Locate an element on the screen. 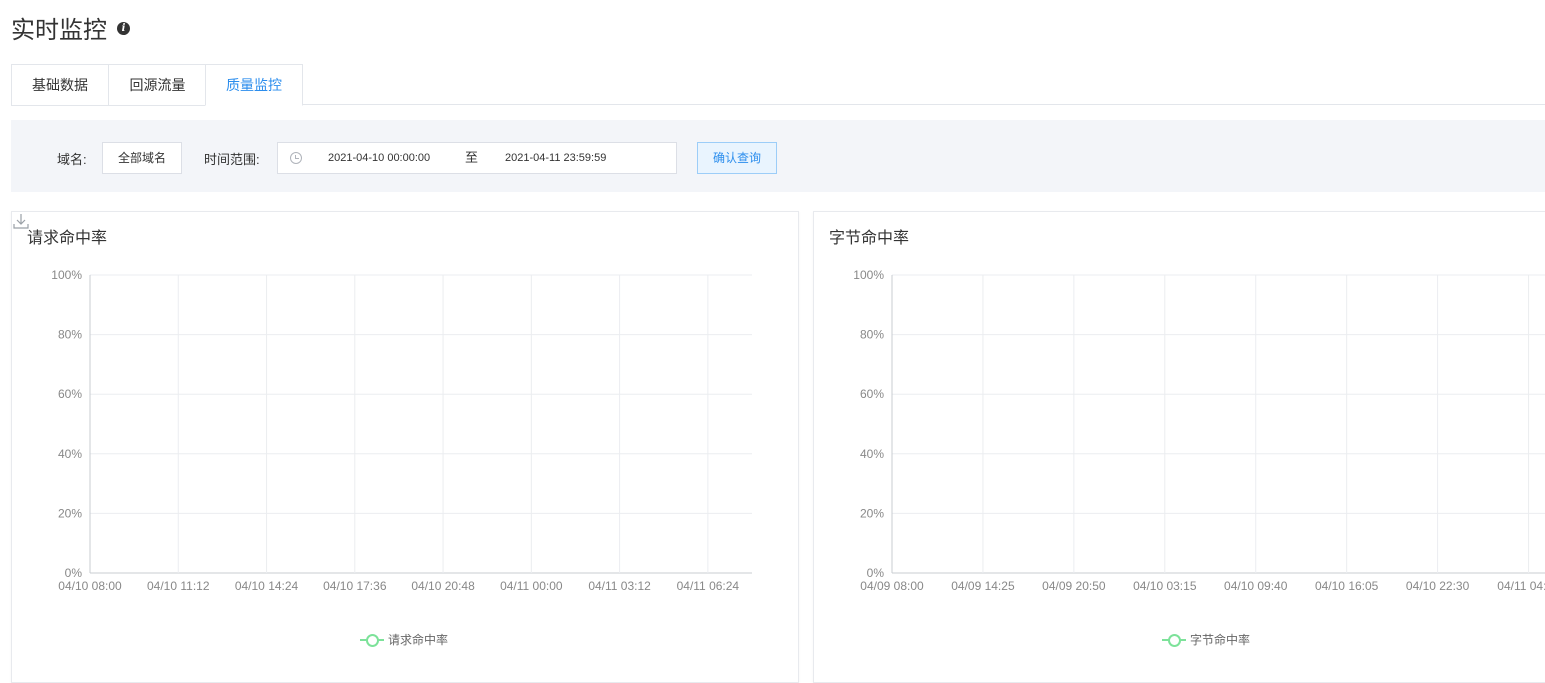 The height and width of the screenshot is (683, 1545). domain-label: 域名: is located at coordinates (72, 159).